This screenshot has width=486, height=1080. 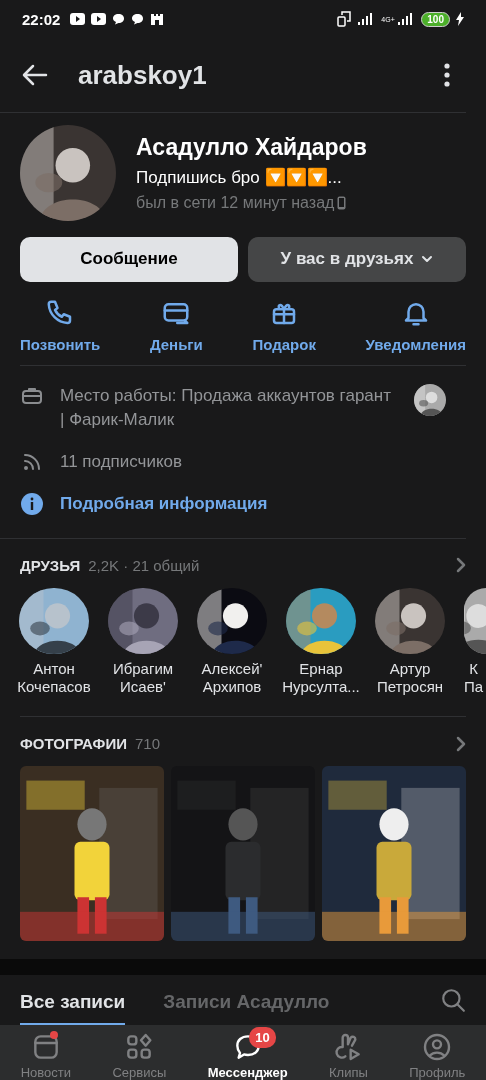 What do you see at coordinates (41, 19) in the screenshot?
I see `status-time: 22:02` at bounding box center [41, 19].